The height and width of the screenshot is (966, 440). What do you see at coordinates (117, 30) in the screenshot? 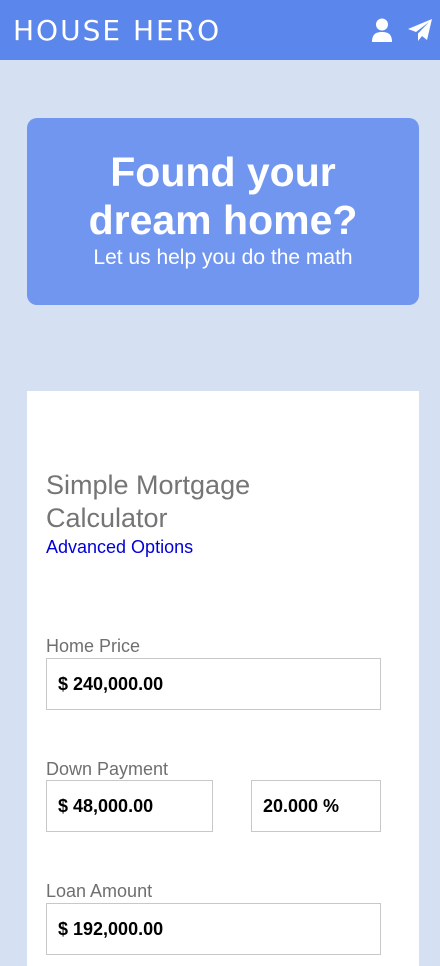
I see `brand-title: HOUSE HERO` at bounding box center [117, 30].